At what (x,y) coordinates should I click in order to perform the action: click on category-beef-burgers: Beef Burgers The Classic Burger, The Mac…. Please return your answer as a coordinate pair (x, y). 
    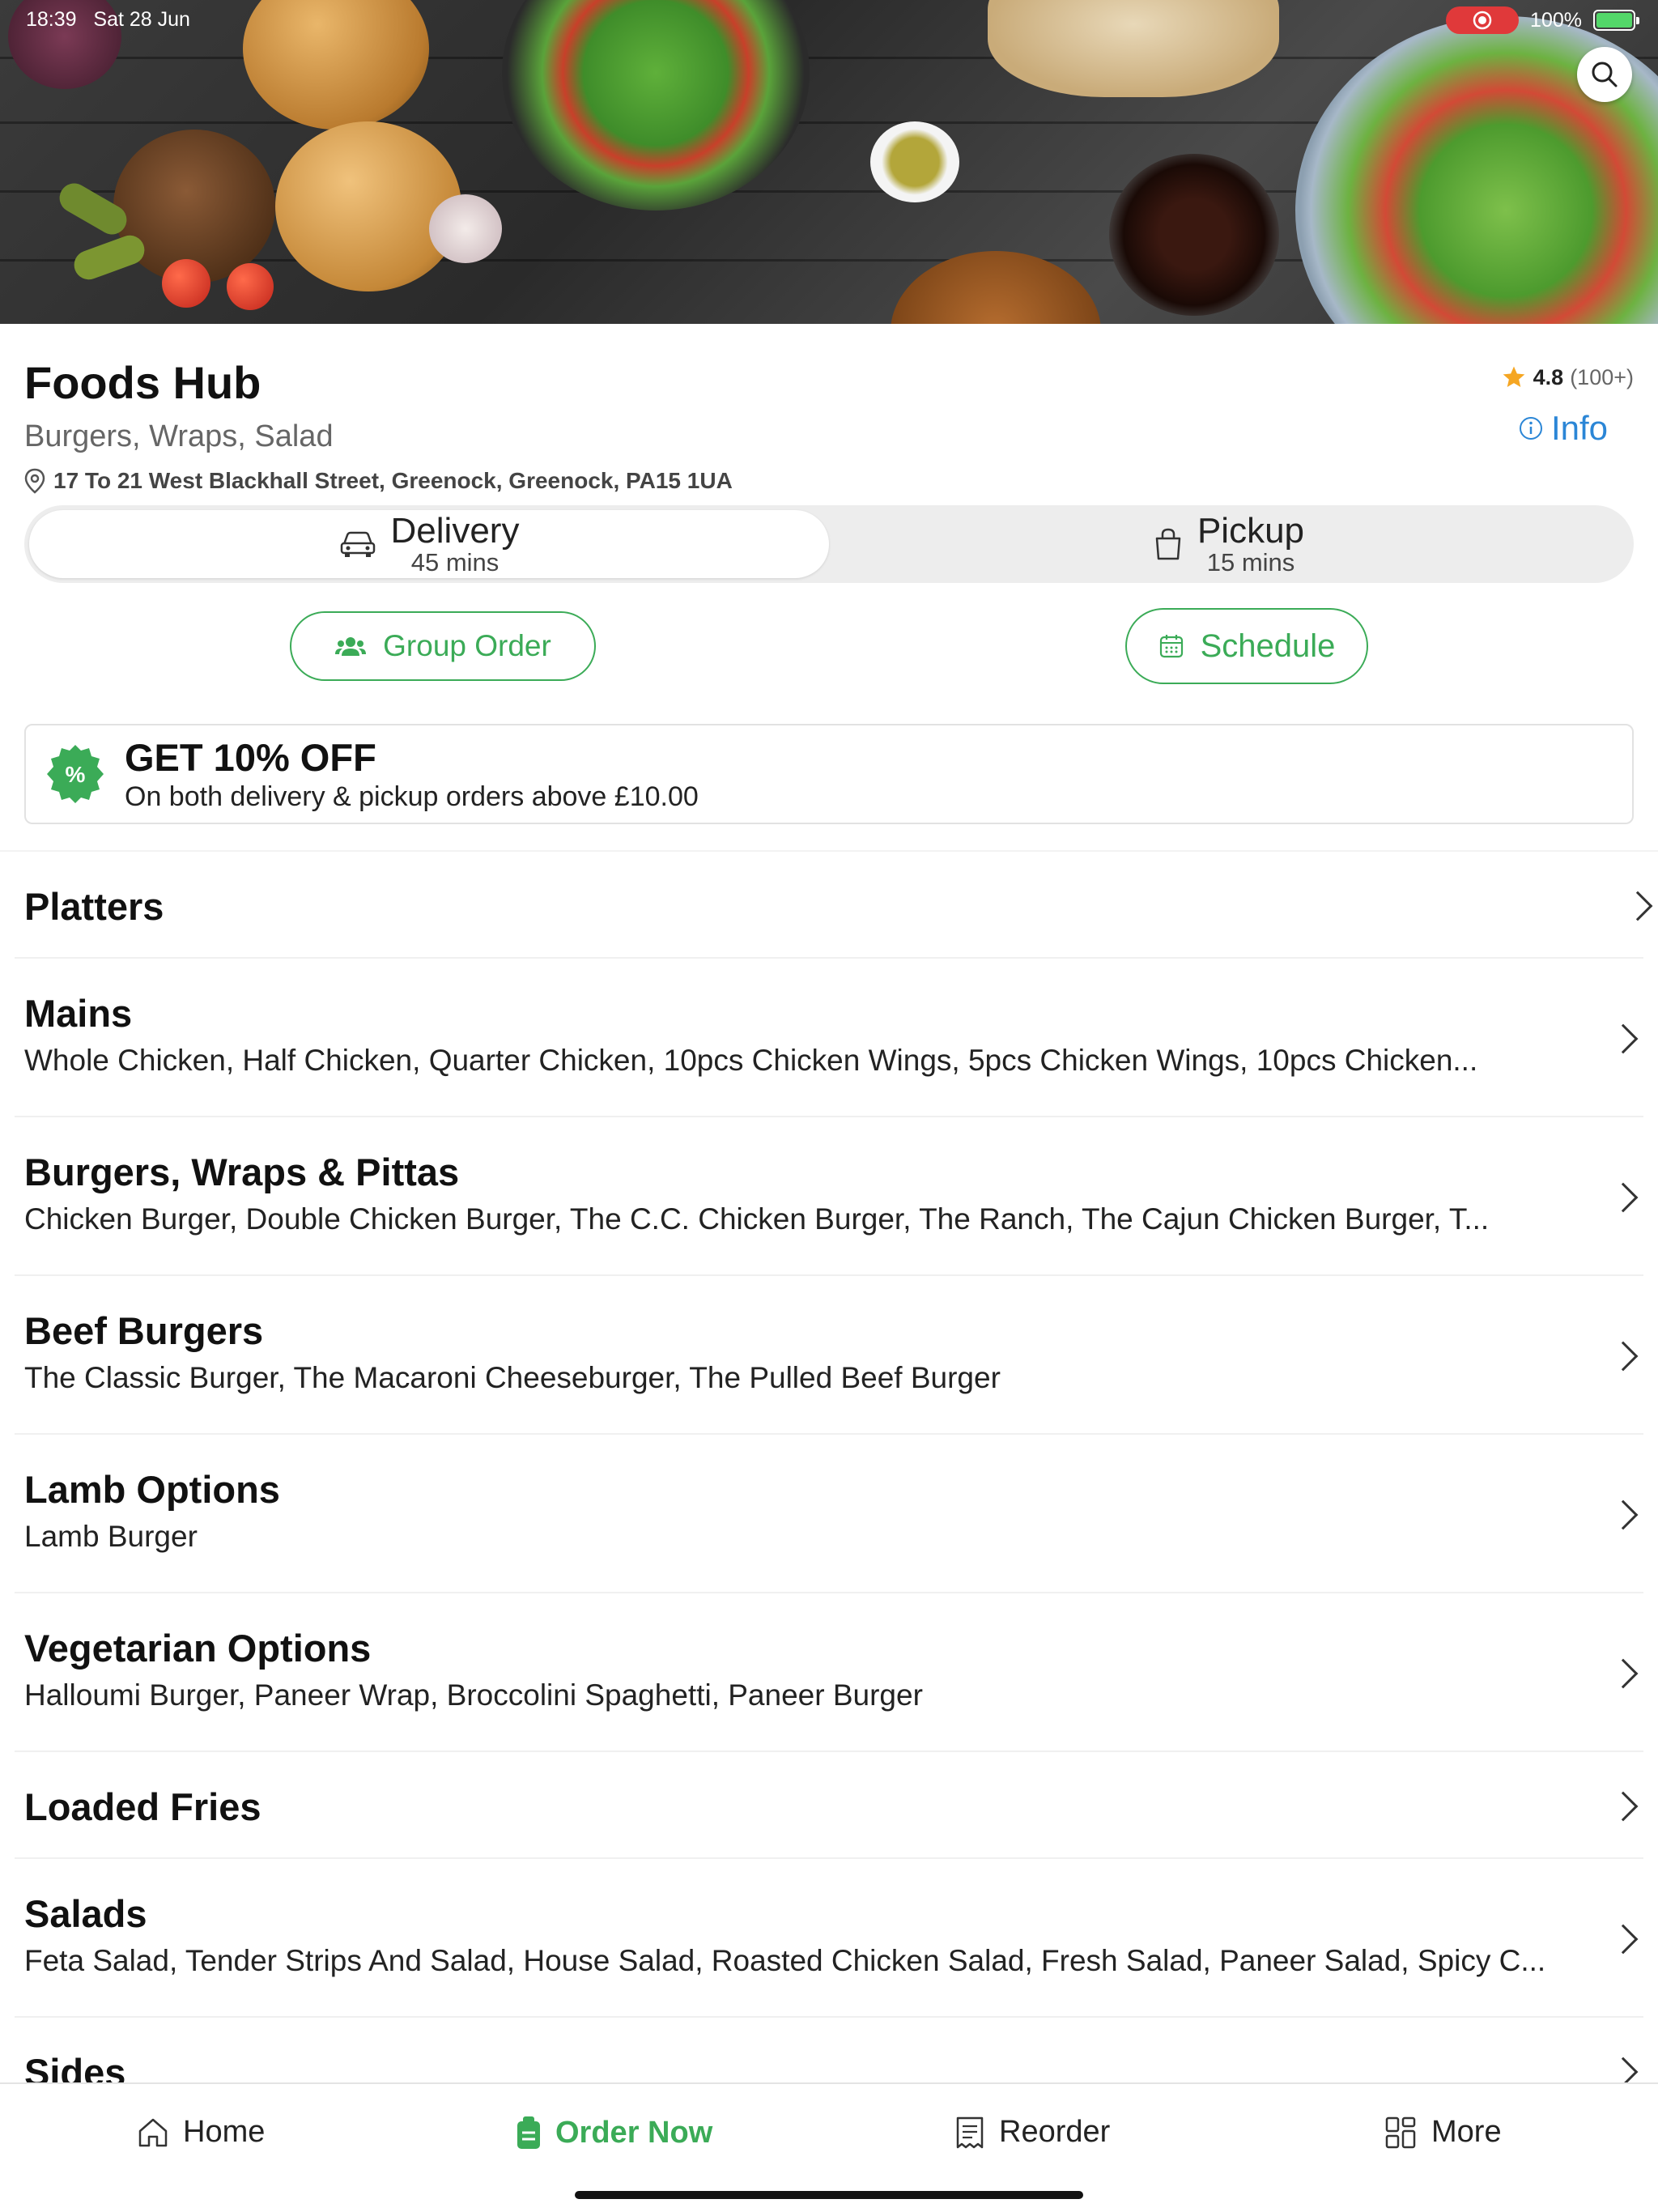
    Looking at the image, I should click on (829, 1354).